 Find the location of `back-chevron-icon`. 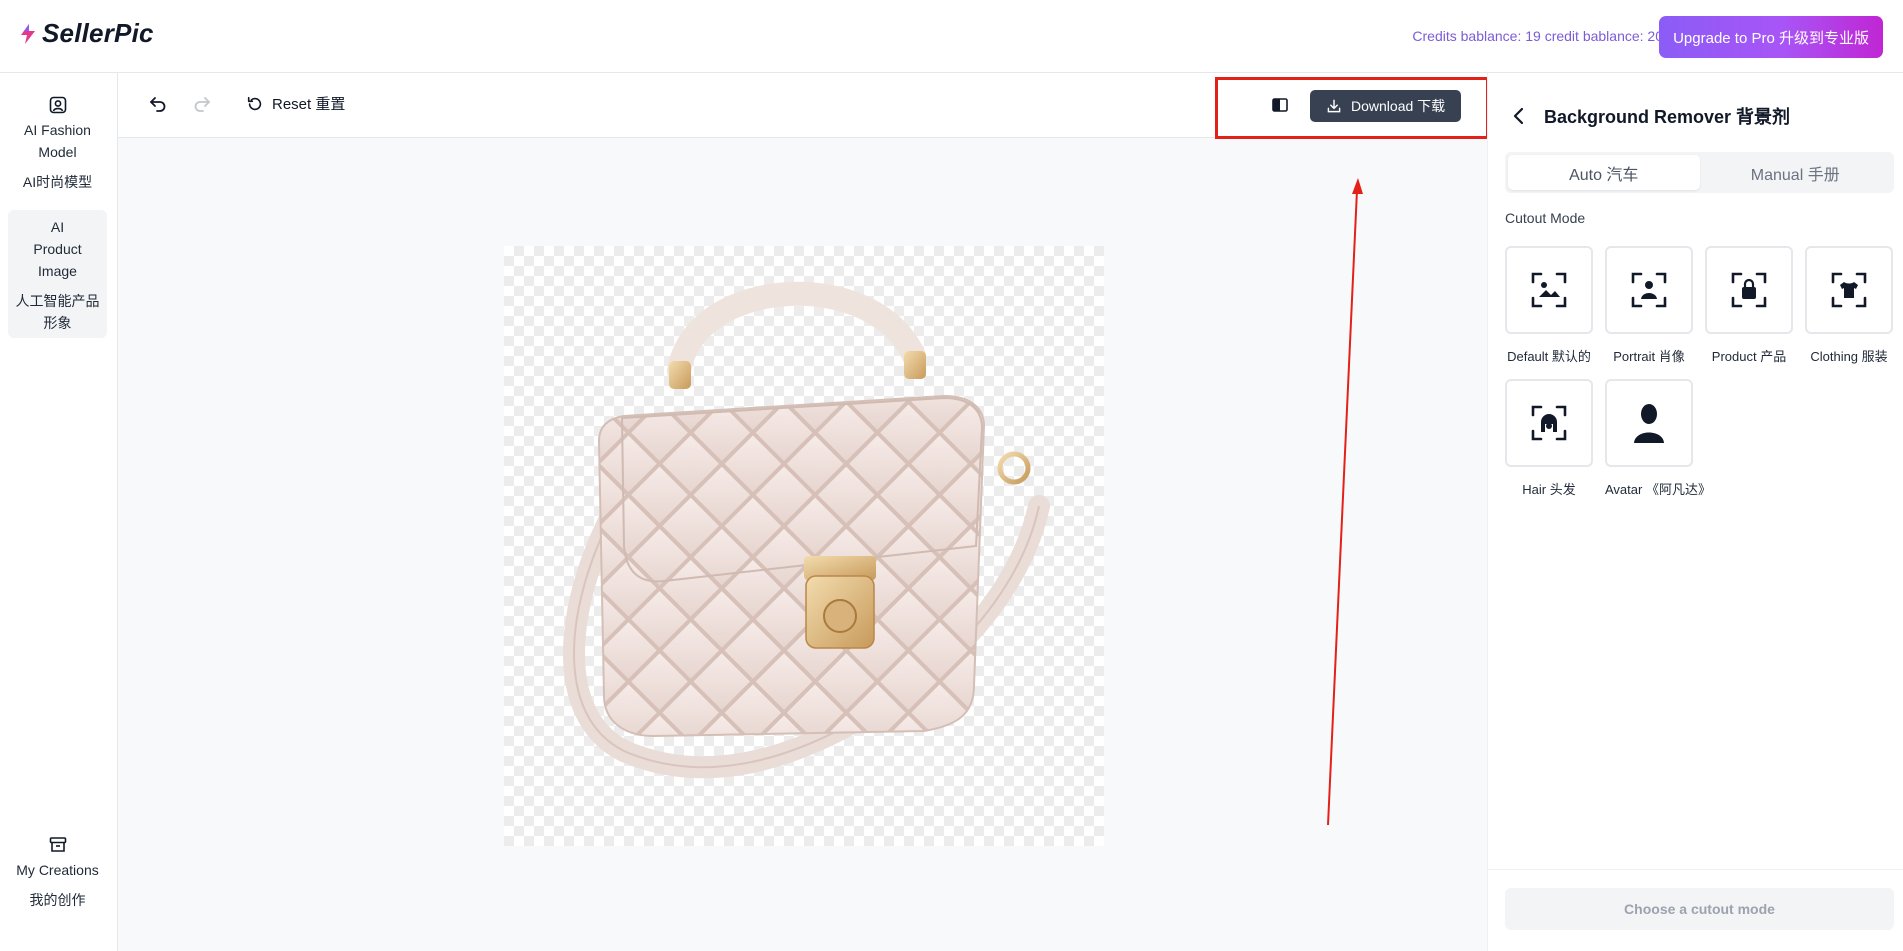

back-chevron-icon is located at coordinates (1519, 116).